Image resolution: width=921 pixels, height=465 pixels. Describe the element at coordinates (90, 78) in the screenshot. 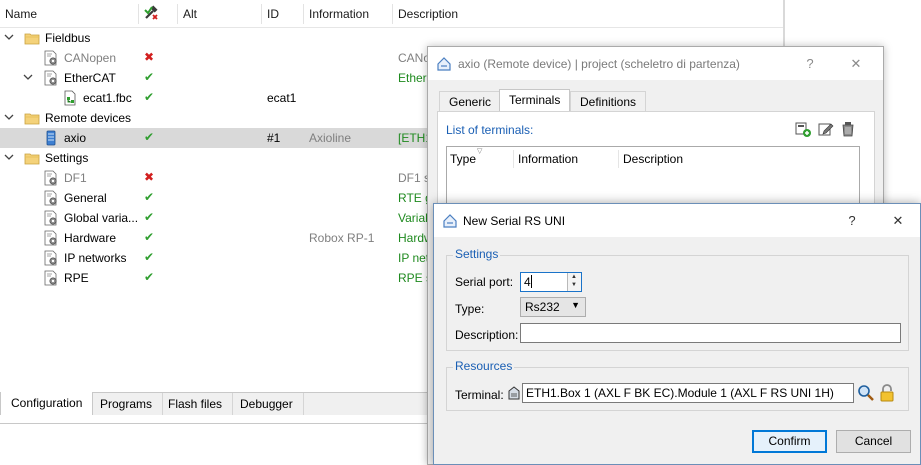

I see `tree-item-label: EtherCAT` at that location.